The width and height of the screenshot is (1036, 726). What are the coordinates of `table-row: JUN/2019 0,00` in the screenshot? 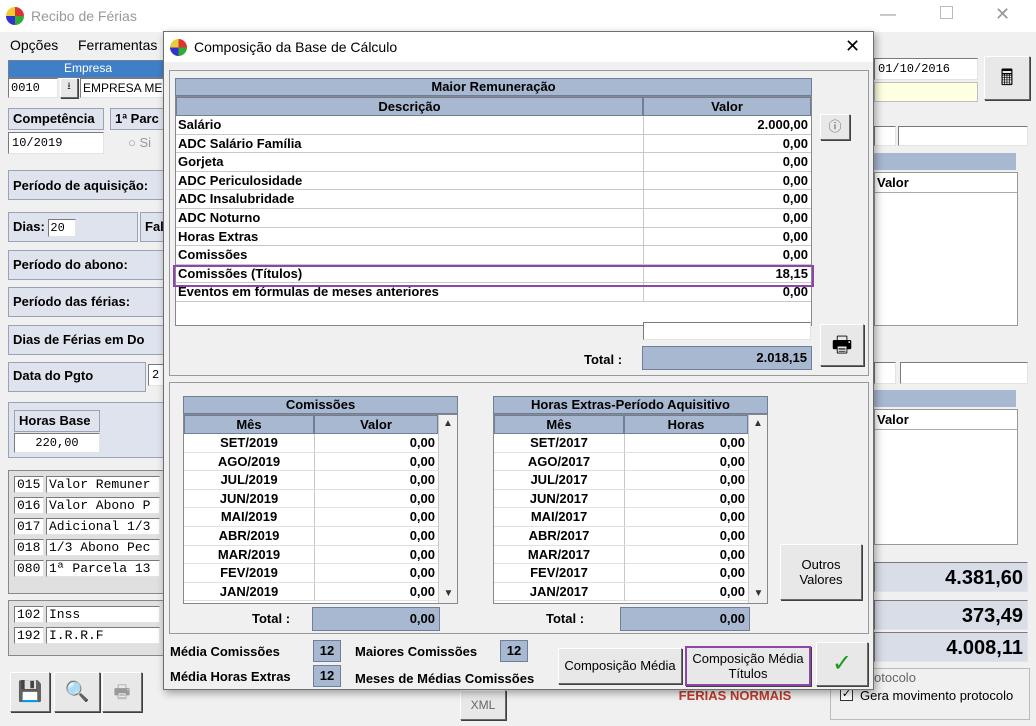 It's located at (311, 499).